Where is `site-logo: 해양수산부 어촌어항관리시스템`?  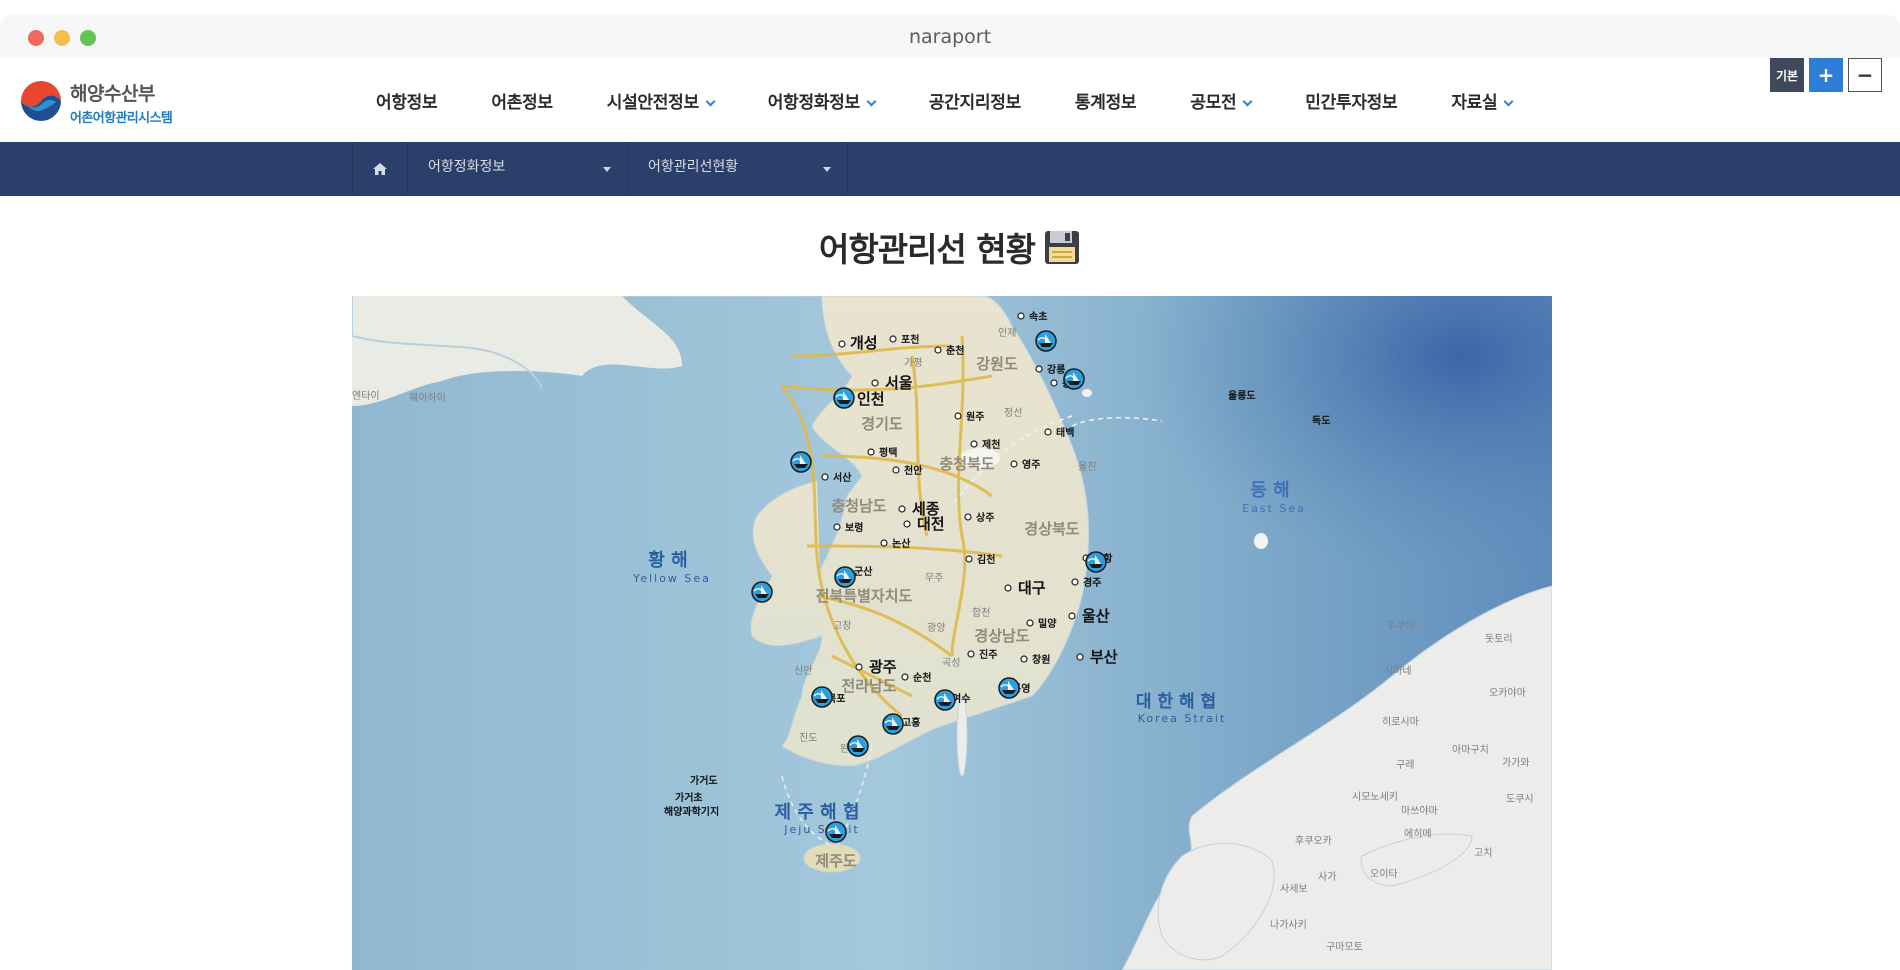
site-logo: 해양수산부 어촌어항관리시스템 is located at coordinates (118, 103).